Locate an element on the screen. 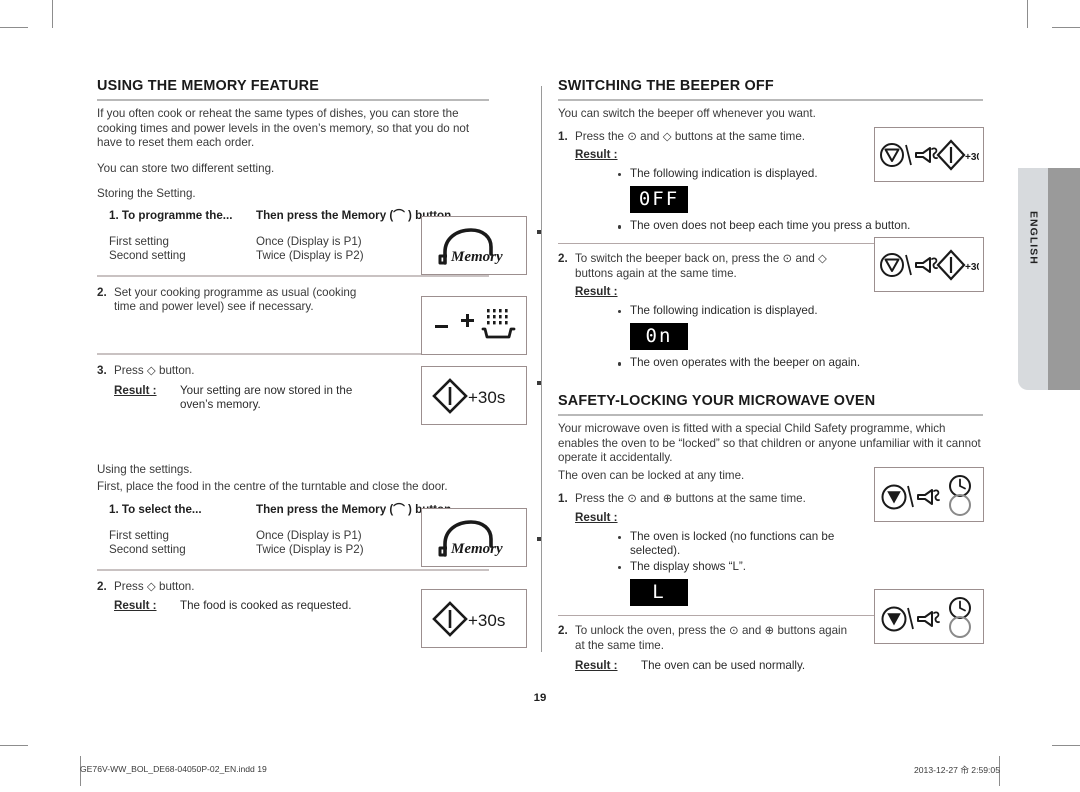 The height and width of the screenshot is (792, 1080). select-row-0-c1: First setting is located at coordinates (139, 535).